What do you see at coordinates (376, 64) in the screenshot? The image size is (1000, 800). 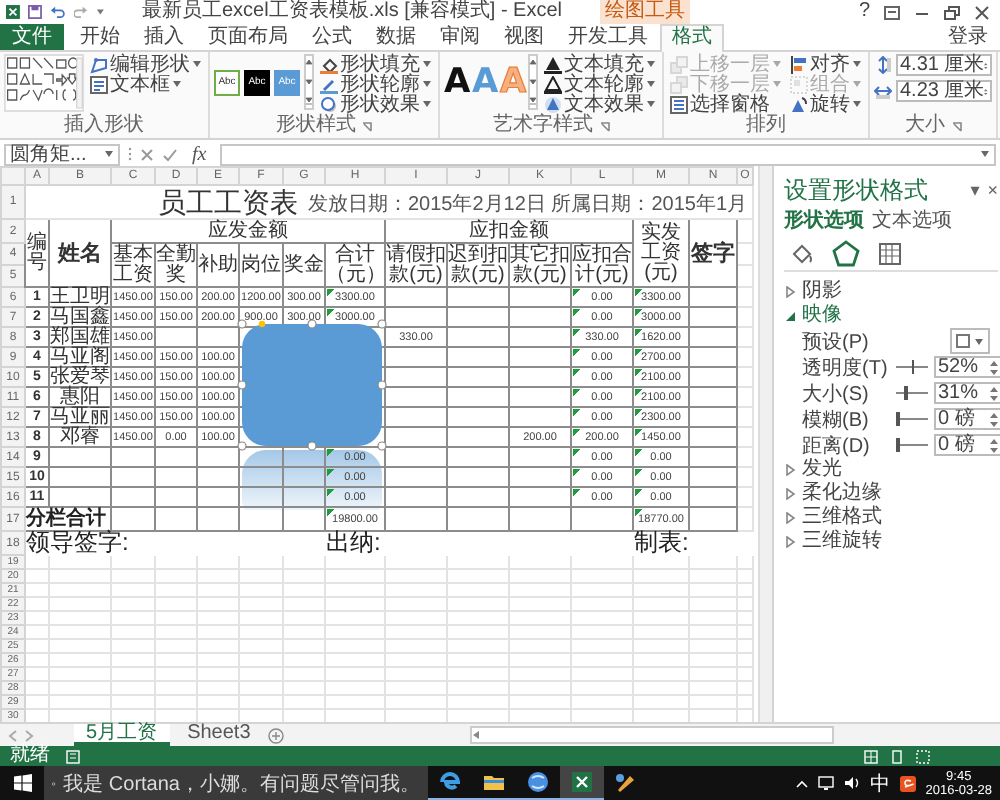 I see `ribbon-button: 形状填充` at bounding box center [376, 64].